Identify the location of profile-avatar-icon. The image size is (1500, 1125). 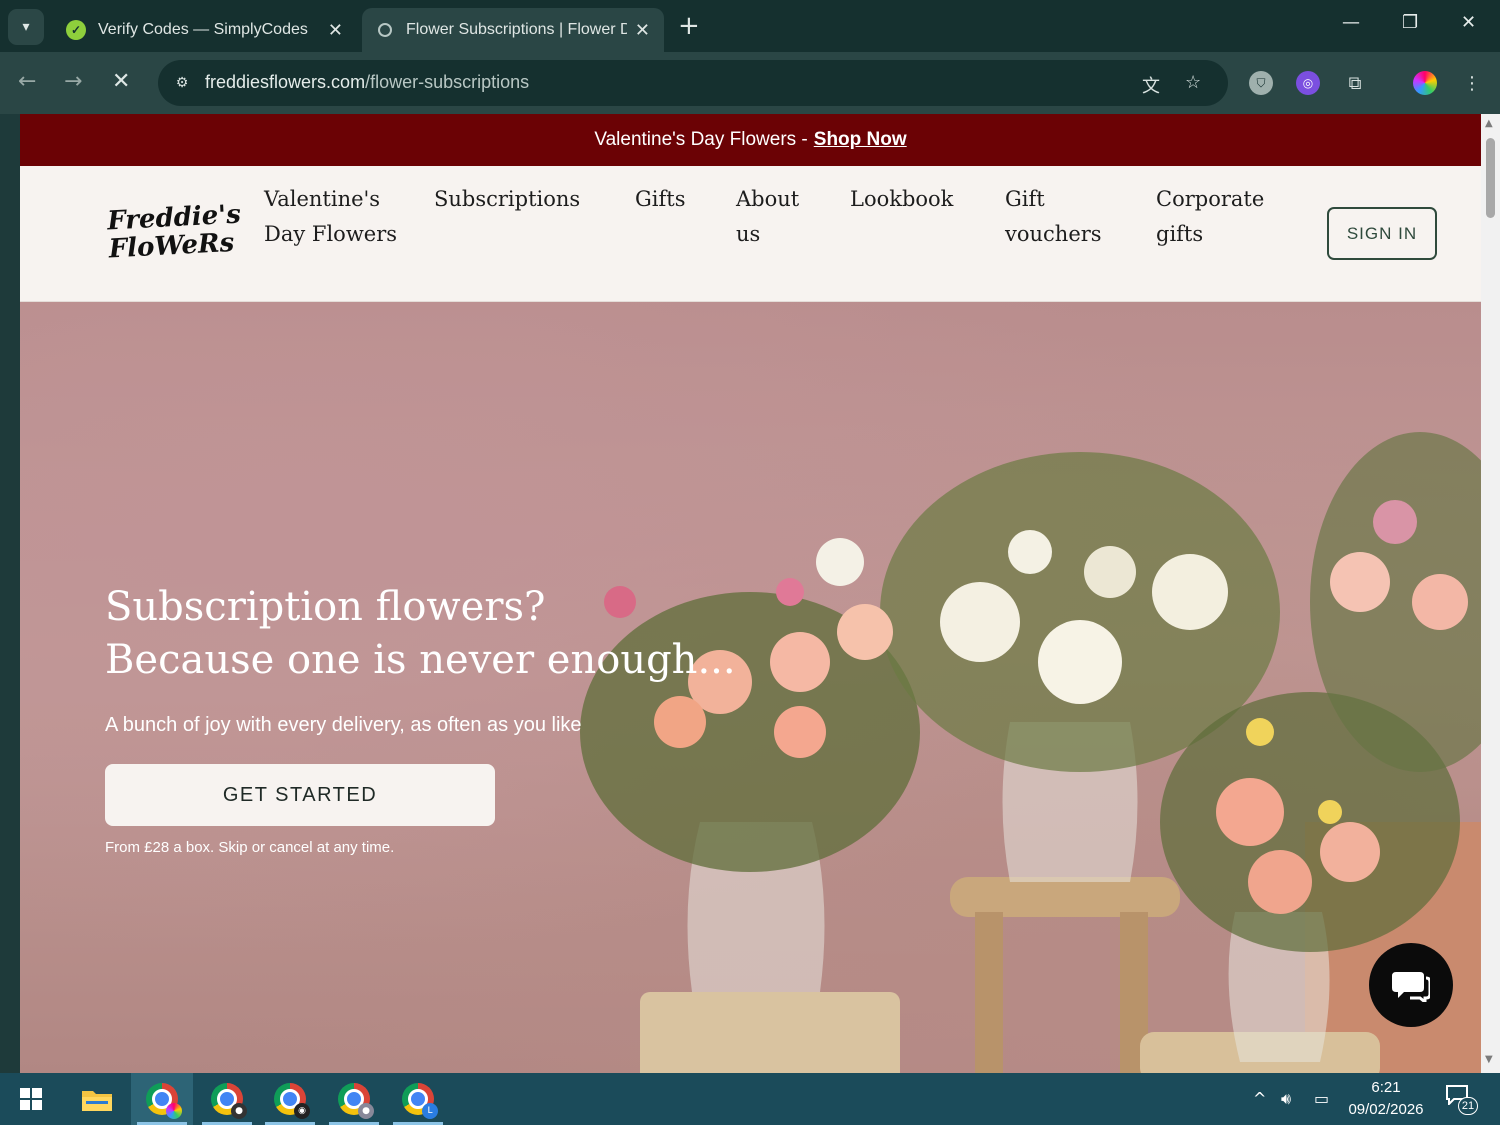
(1425, 83).